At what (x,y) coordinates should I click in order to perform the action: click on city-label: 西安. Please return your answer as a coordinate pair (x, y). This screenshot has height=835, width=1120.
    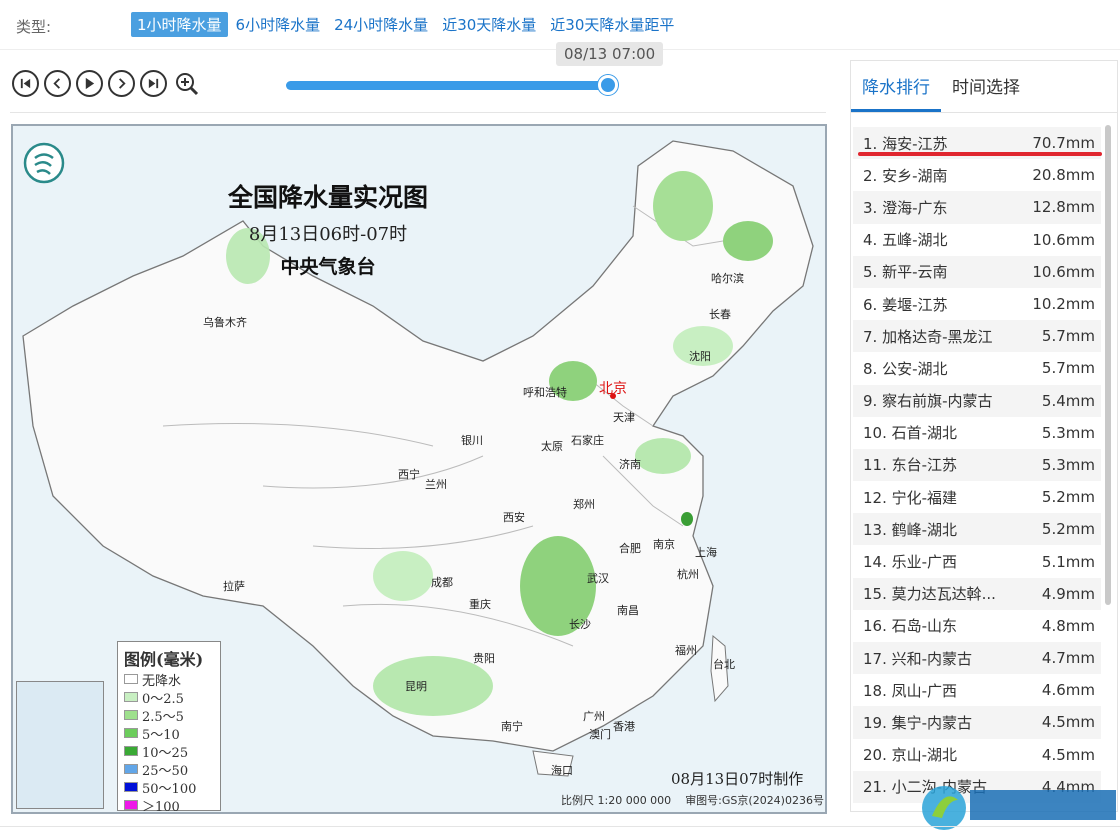
    Looking at the image, I should click on (514, 517).